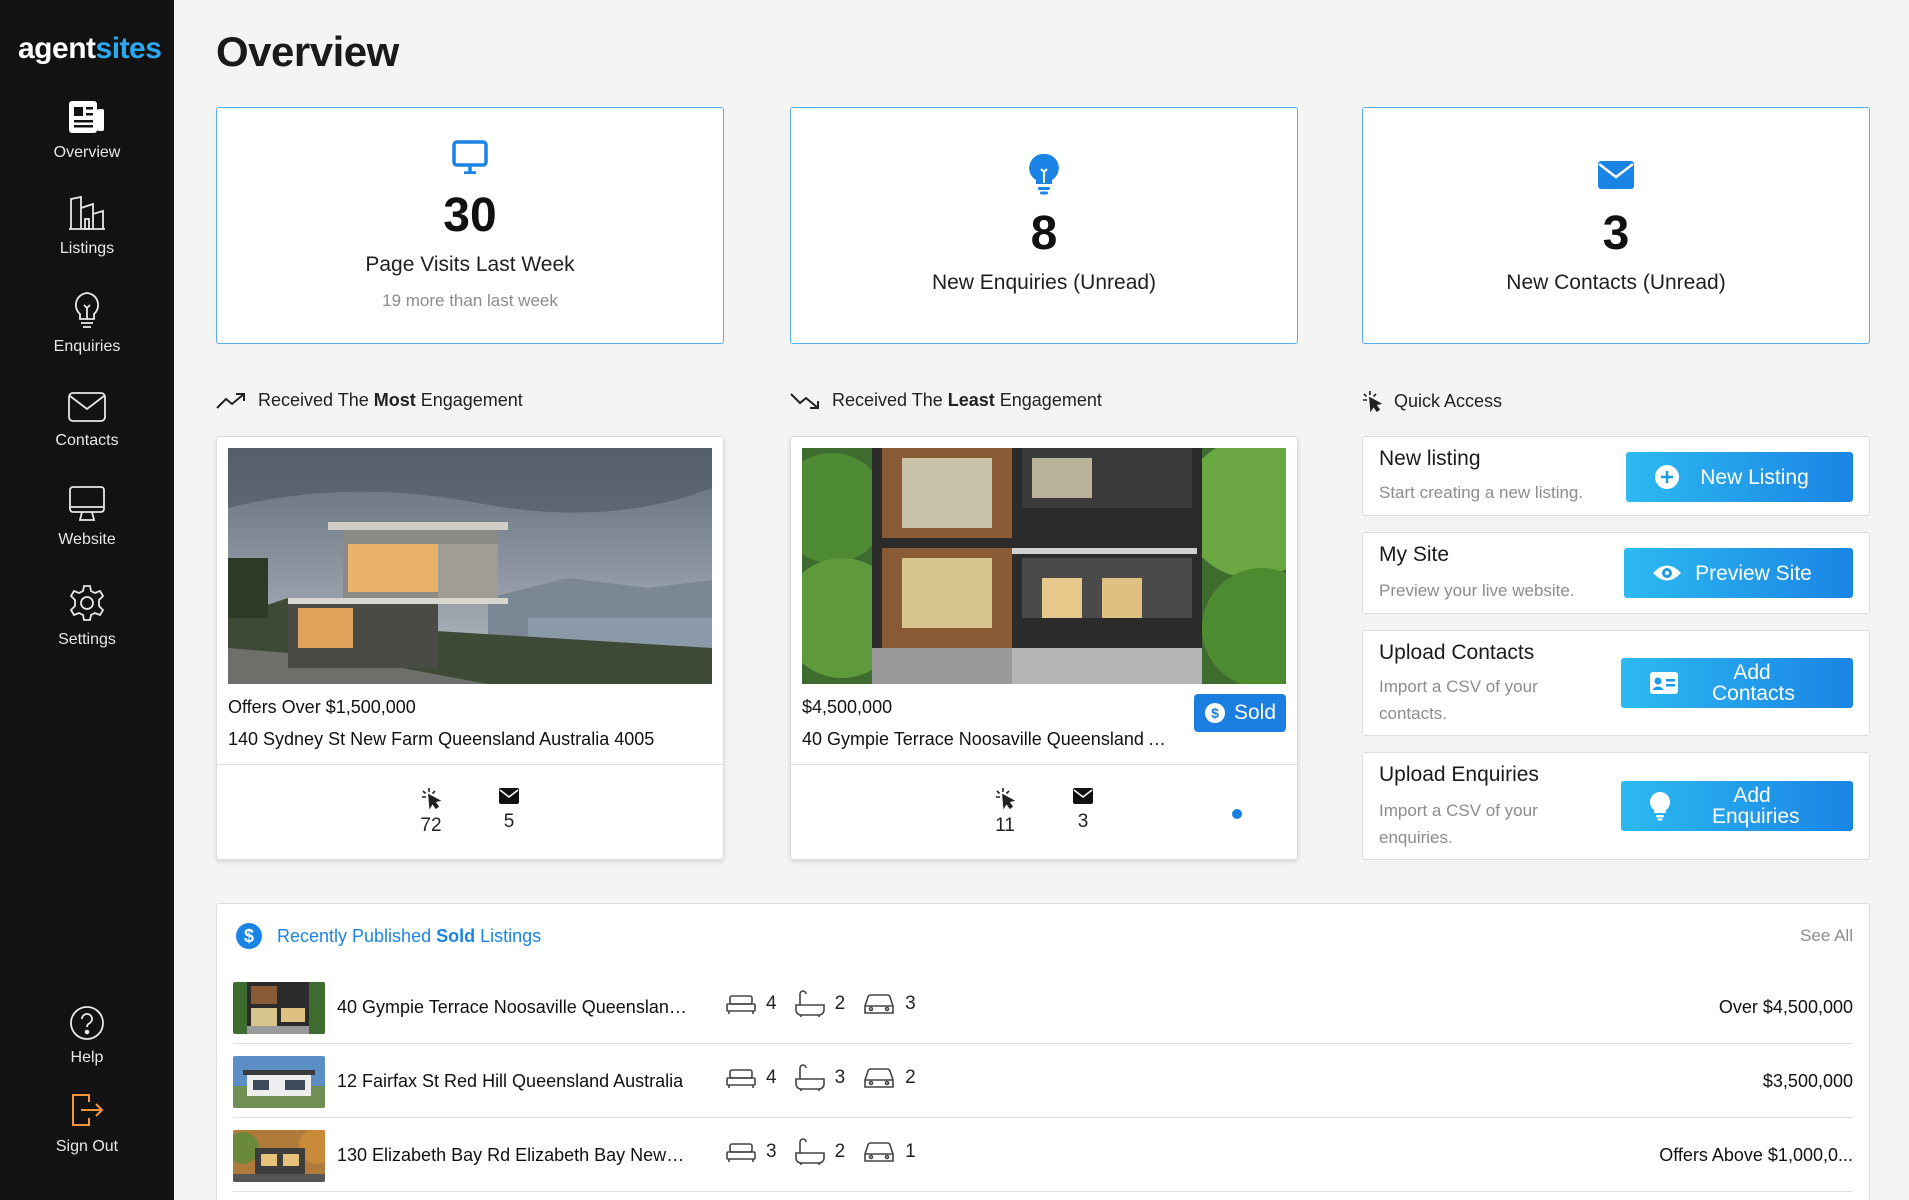 Image resolution: width=1909 pixels, height=1200 pixels. Describe the element at coordinates (87, 517) in the screenshot. I see `nav-website: Website` at that location.